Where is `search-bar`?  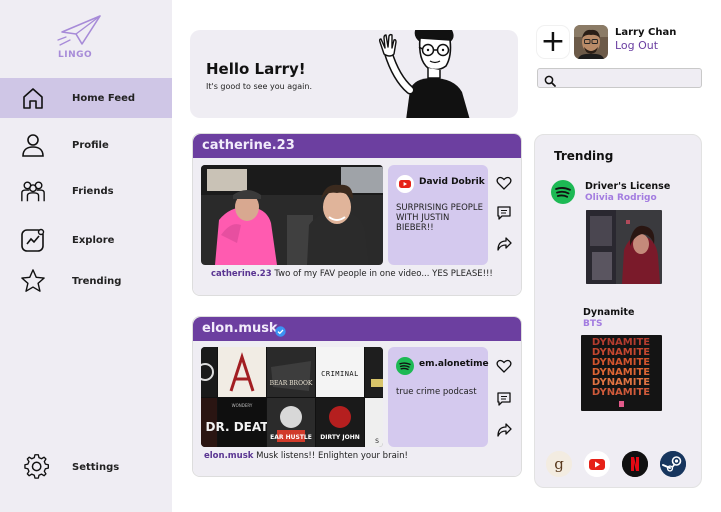 search-bar is located at coordinates (619, 78).